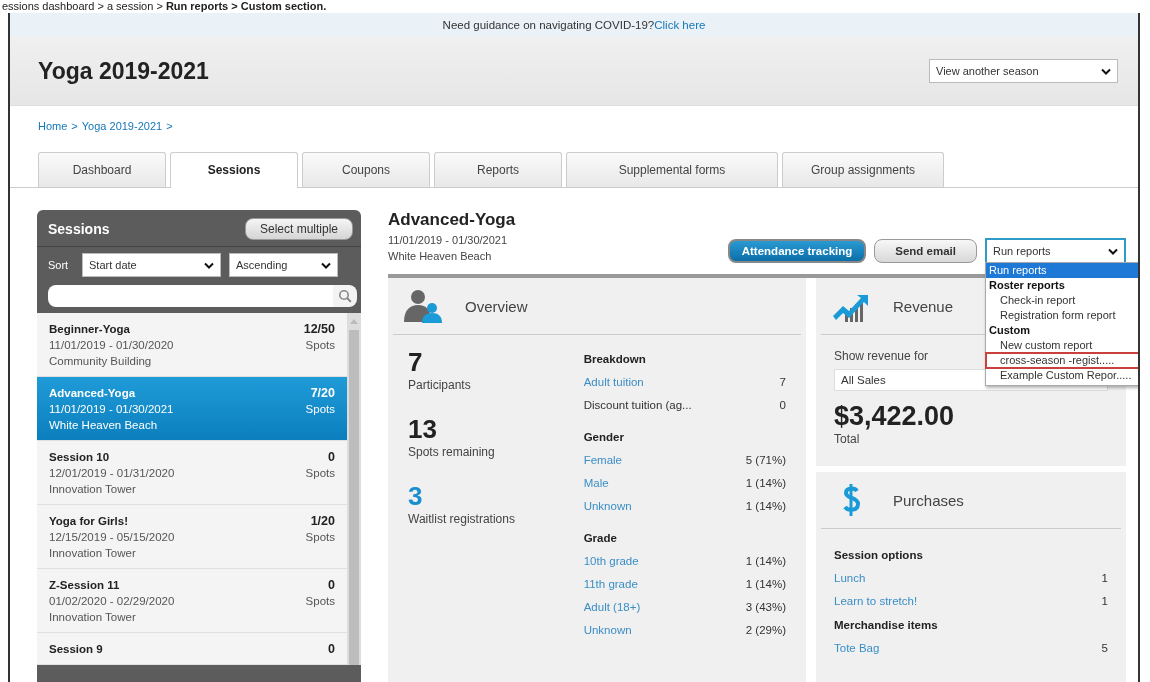 Image resolution: width=1150 pixels, height=682 pixels. I want to click on panel-title: Sessions, so click(79, 229).